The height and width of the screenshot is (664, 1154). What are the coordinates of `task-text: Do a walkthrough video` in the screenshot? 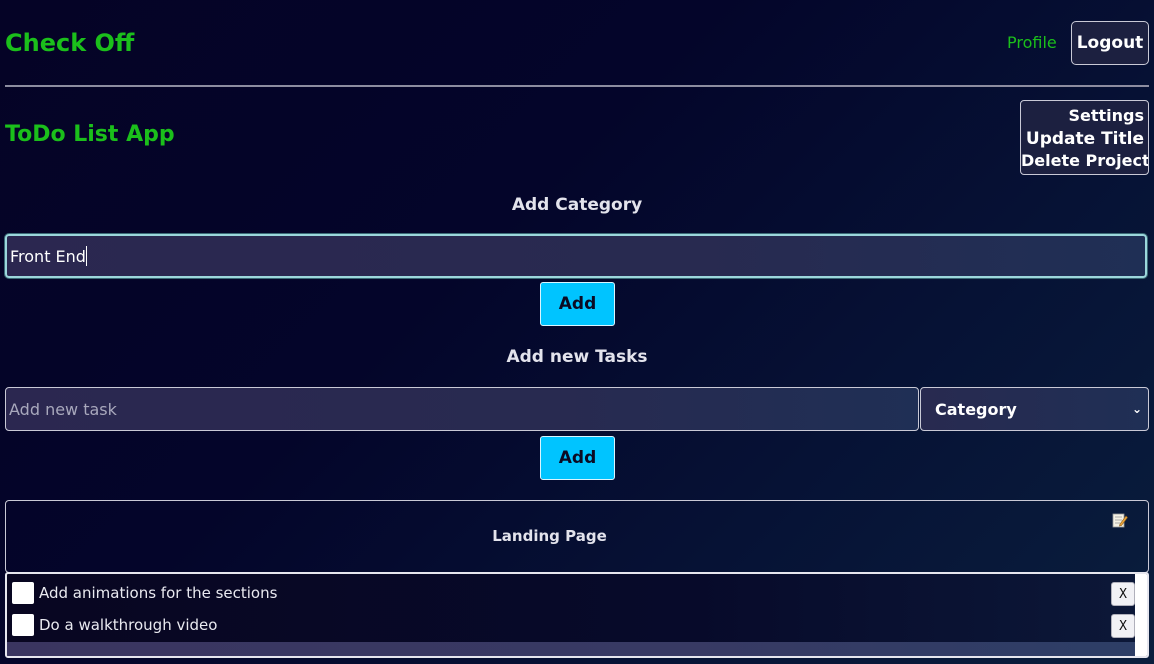 It's located at (128, 625).